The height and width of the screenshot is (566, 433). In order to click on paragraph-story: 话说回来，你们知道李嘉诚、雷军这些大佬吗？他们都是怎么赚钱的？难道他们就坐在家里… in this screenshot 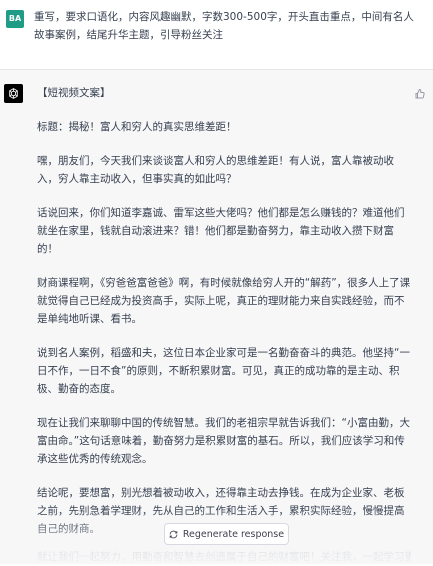, I will do `click(221, 231)`.